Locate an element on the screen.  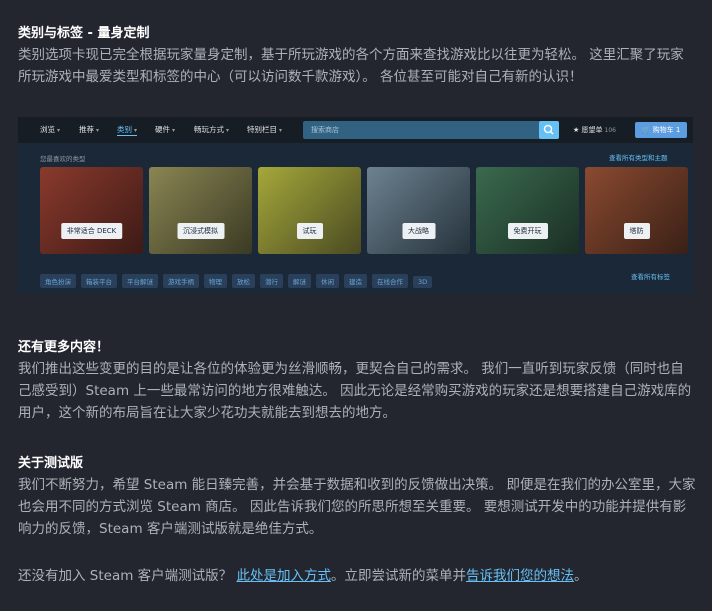
wishlist-link: ★ 愿望单 106 is located at coordinates (594, 130).